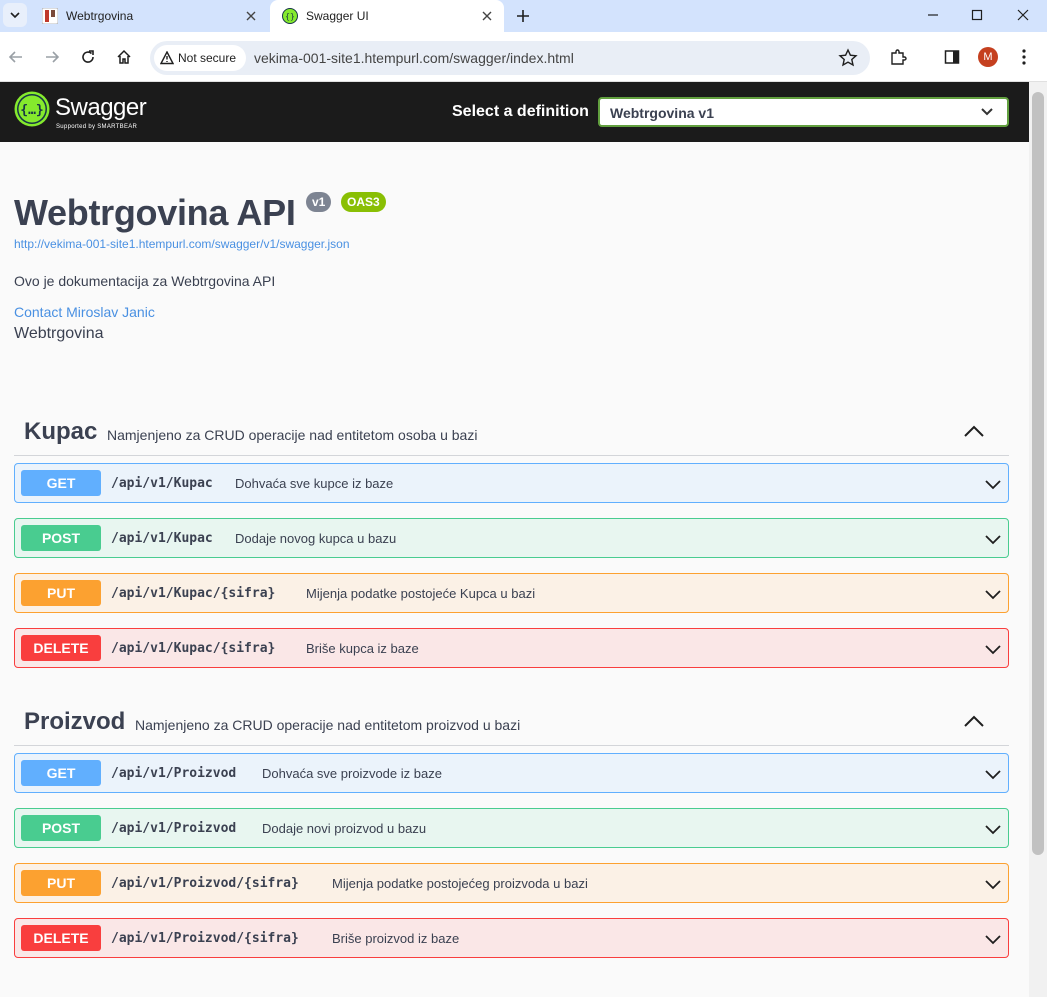 The height and width of the screenshot is (997, 1047). I want to click on arrow-left-icon, so click(15, 57).